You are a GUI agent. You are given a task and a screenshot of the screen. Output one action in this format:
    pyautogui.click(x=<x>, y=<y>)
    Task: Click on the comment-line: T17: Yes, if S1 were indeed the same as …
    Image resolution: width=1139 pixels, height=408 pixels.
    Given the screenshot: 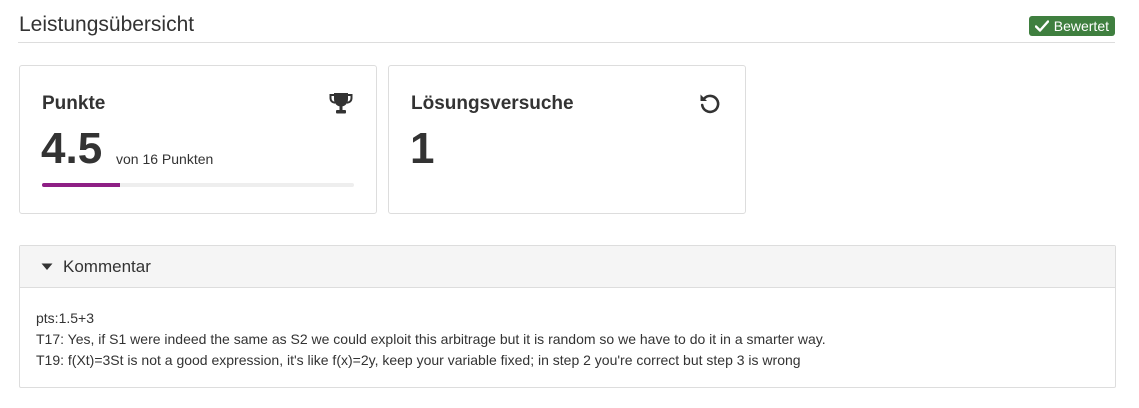 What is the action you would take?
    pyautogui.click(x=431, y=339)
    